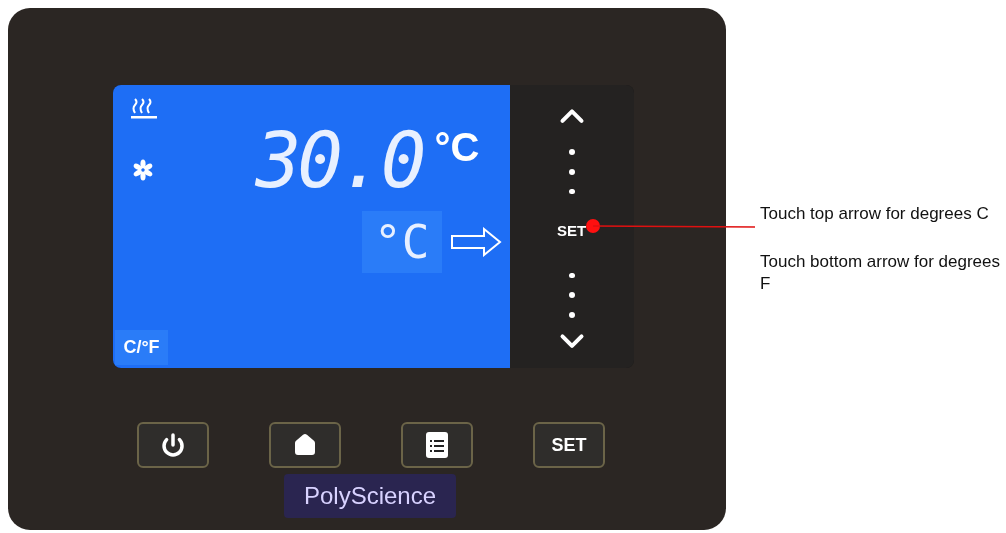  Describe the element at coordinates (475, 242) in the screenshot. I see `right-arrow-icon` at that location.